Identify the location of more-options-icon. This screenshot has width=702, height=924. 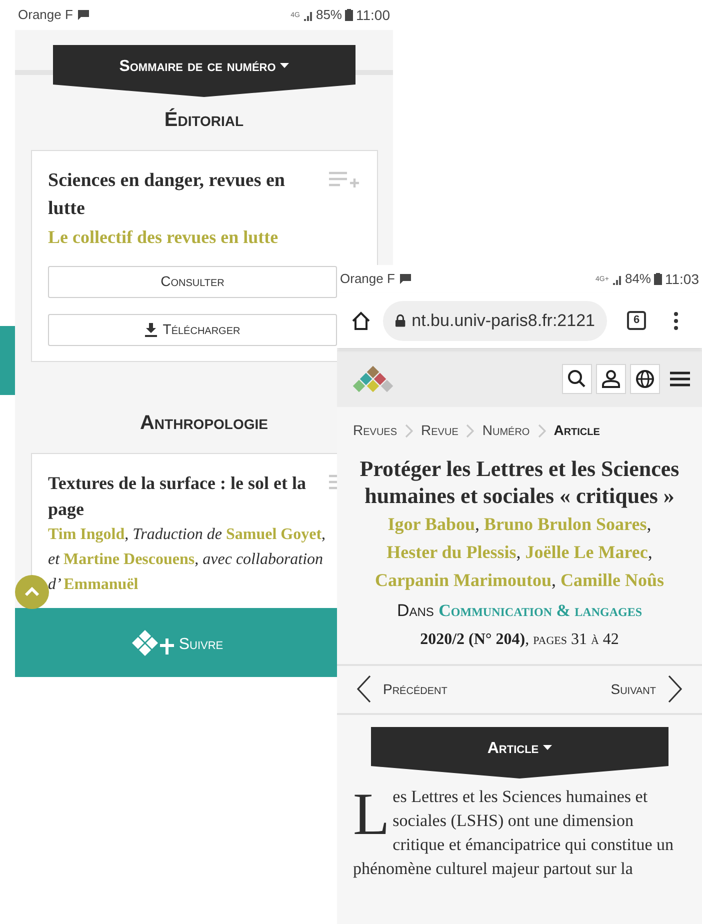
(676, 321).